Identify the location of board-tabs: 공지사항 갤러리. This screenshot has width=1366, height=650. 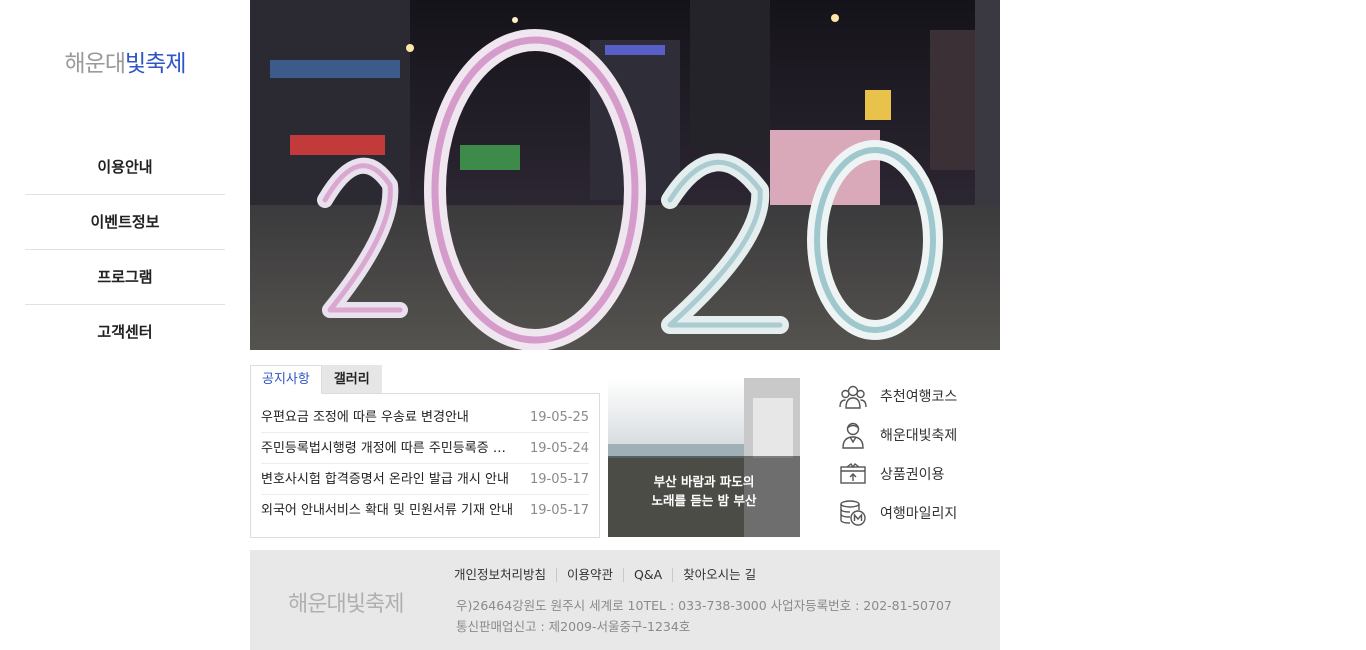
(316, 379).